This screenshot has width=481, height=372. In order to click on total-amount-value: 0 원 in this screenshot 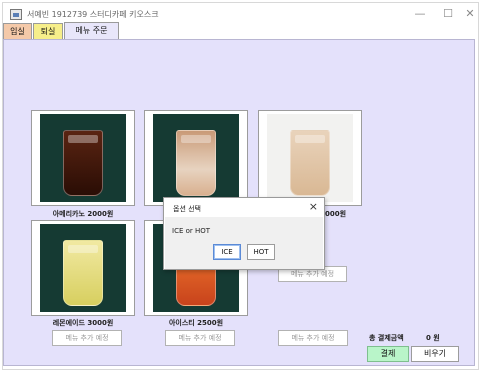, I will do `click(433, 338)`.